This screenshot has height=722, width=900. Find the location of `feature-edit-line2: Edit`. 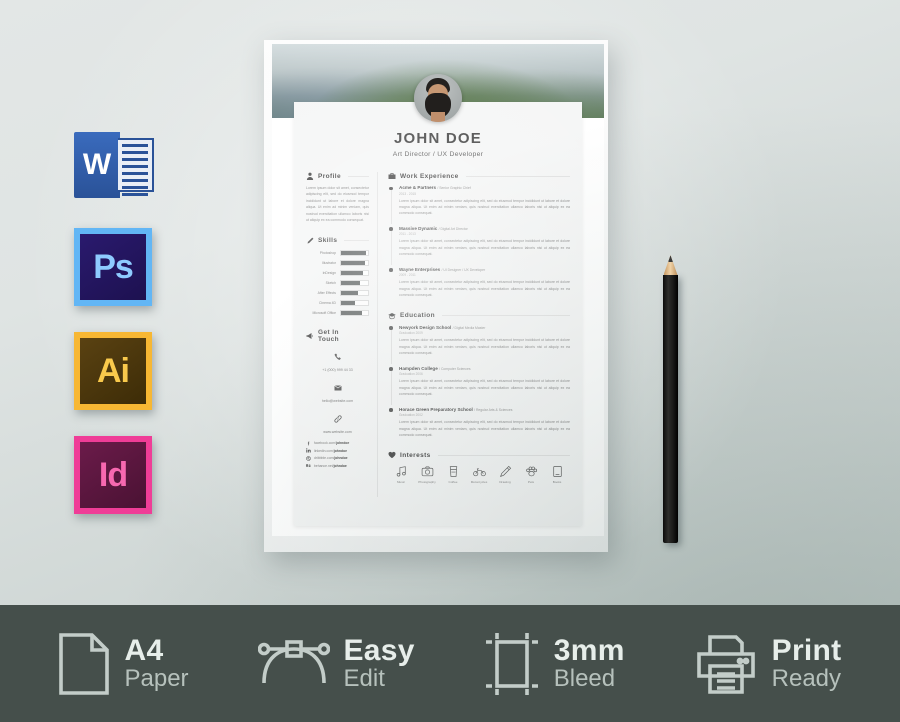

feature-edit-line2: Edit is located at coordinates (364, 679).